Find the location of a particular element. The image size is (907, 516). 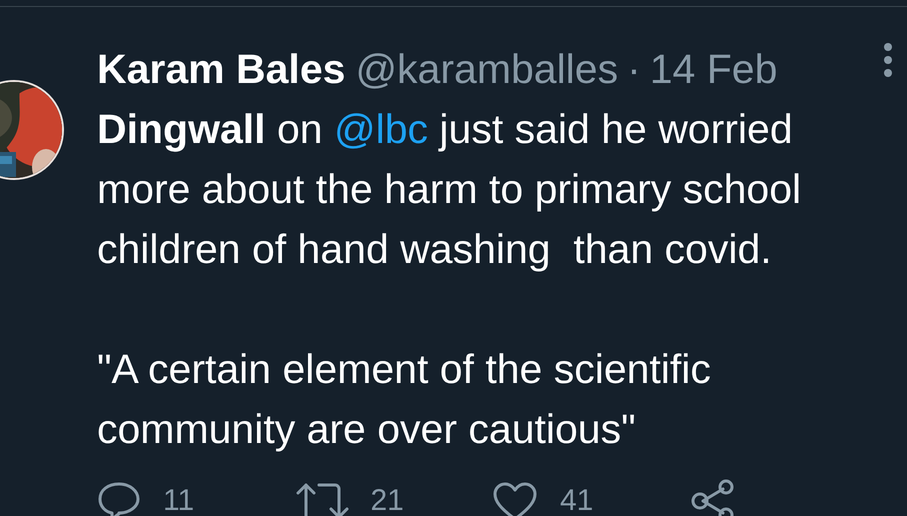

retweet-icon is located at coordinates (321, 498).